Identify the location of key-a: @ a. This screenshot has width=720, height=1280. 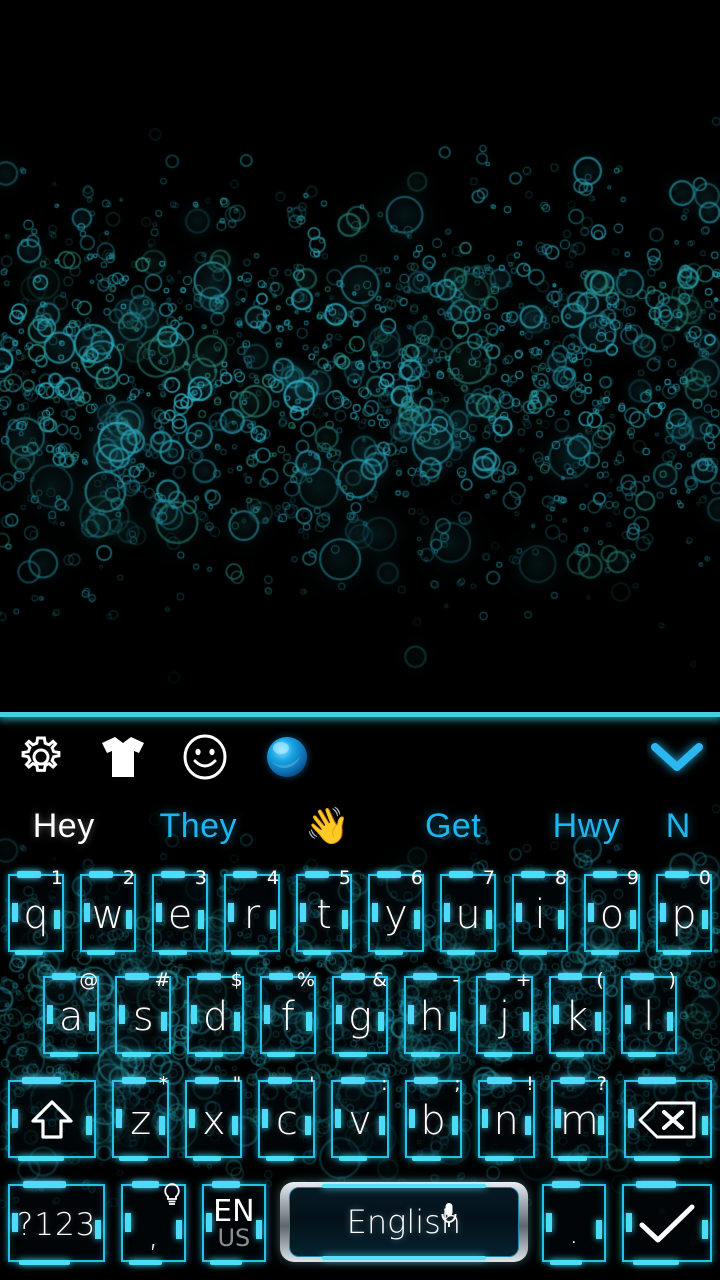
(71, 1016).